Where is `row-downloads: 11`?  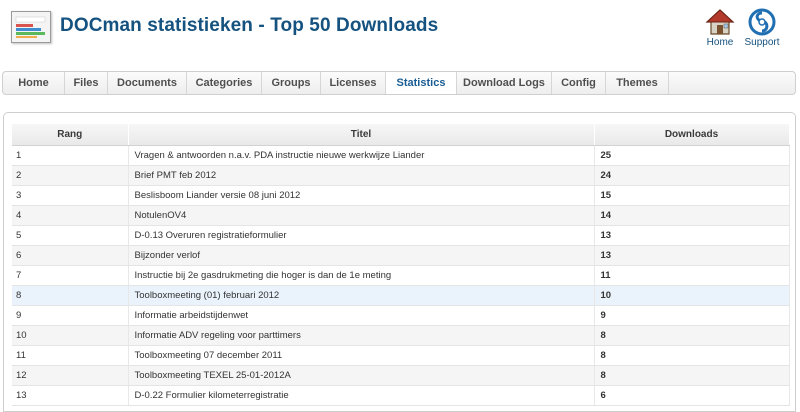 row-downloads: 11 is located at coordinates (692, 275).